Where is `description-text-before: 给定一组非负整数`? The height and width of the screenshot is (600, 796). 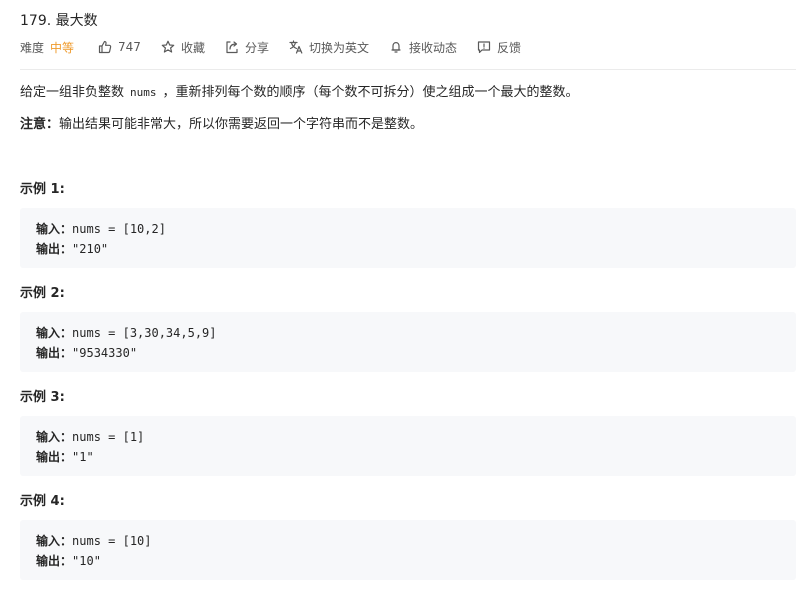 description-text-before: 给定一组非负整数 is located at coordinates (72, 92).